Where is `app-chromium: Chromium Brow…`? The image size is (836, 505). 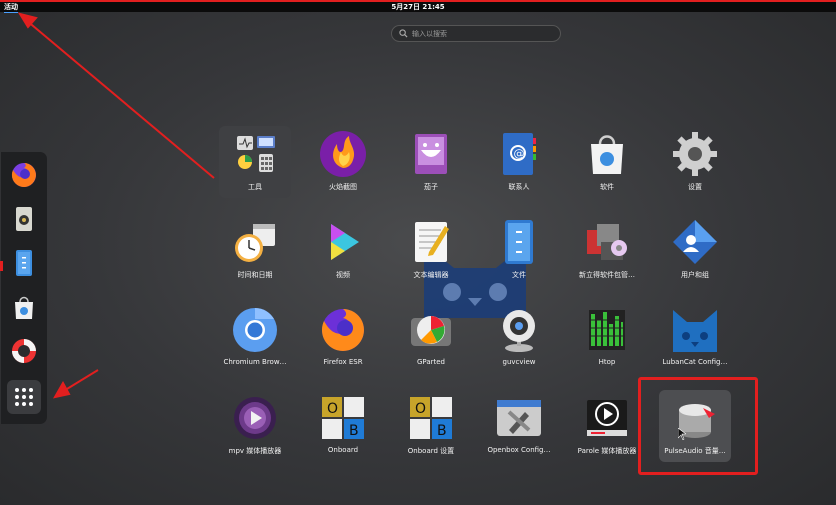
app-chromium: Chromium Brow… is located at coordinates (255, 338).